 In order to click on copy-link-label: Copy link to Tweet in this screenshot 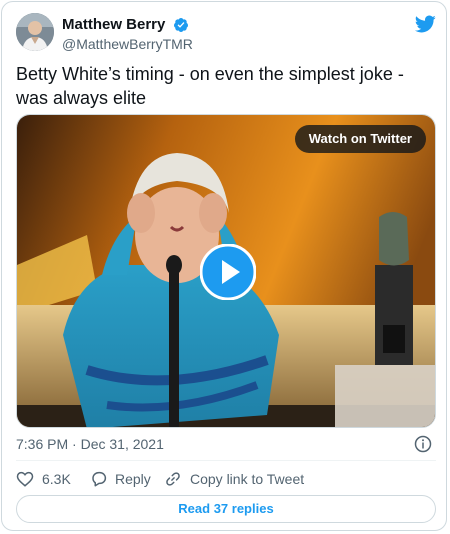, I will do `click(247, 479)`.